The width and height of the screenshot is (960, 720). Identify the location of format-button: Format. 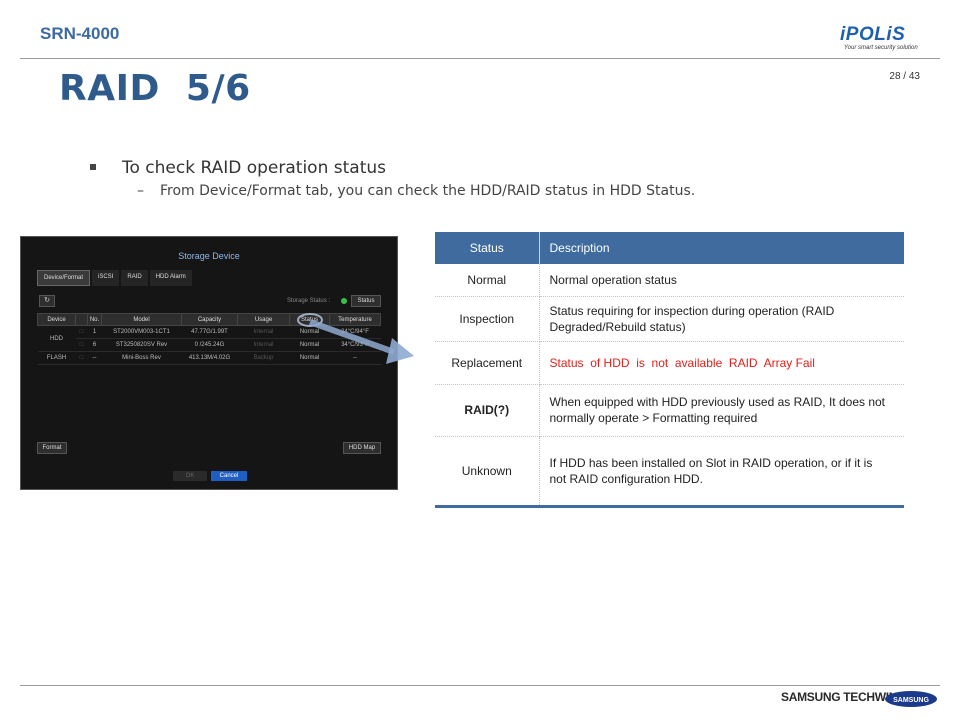
(52, 448).